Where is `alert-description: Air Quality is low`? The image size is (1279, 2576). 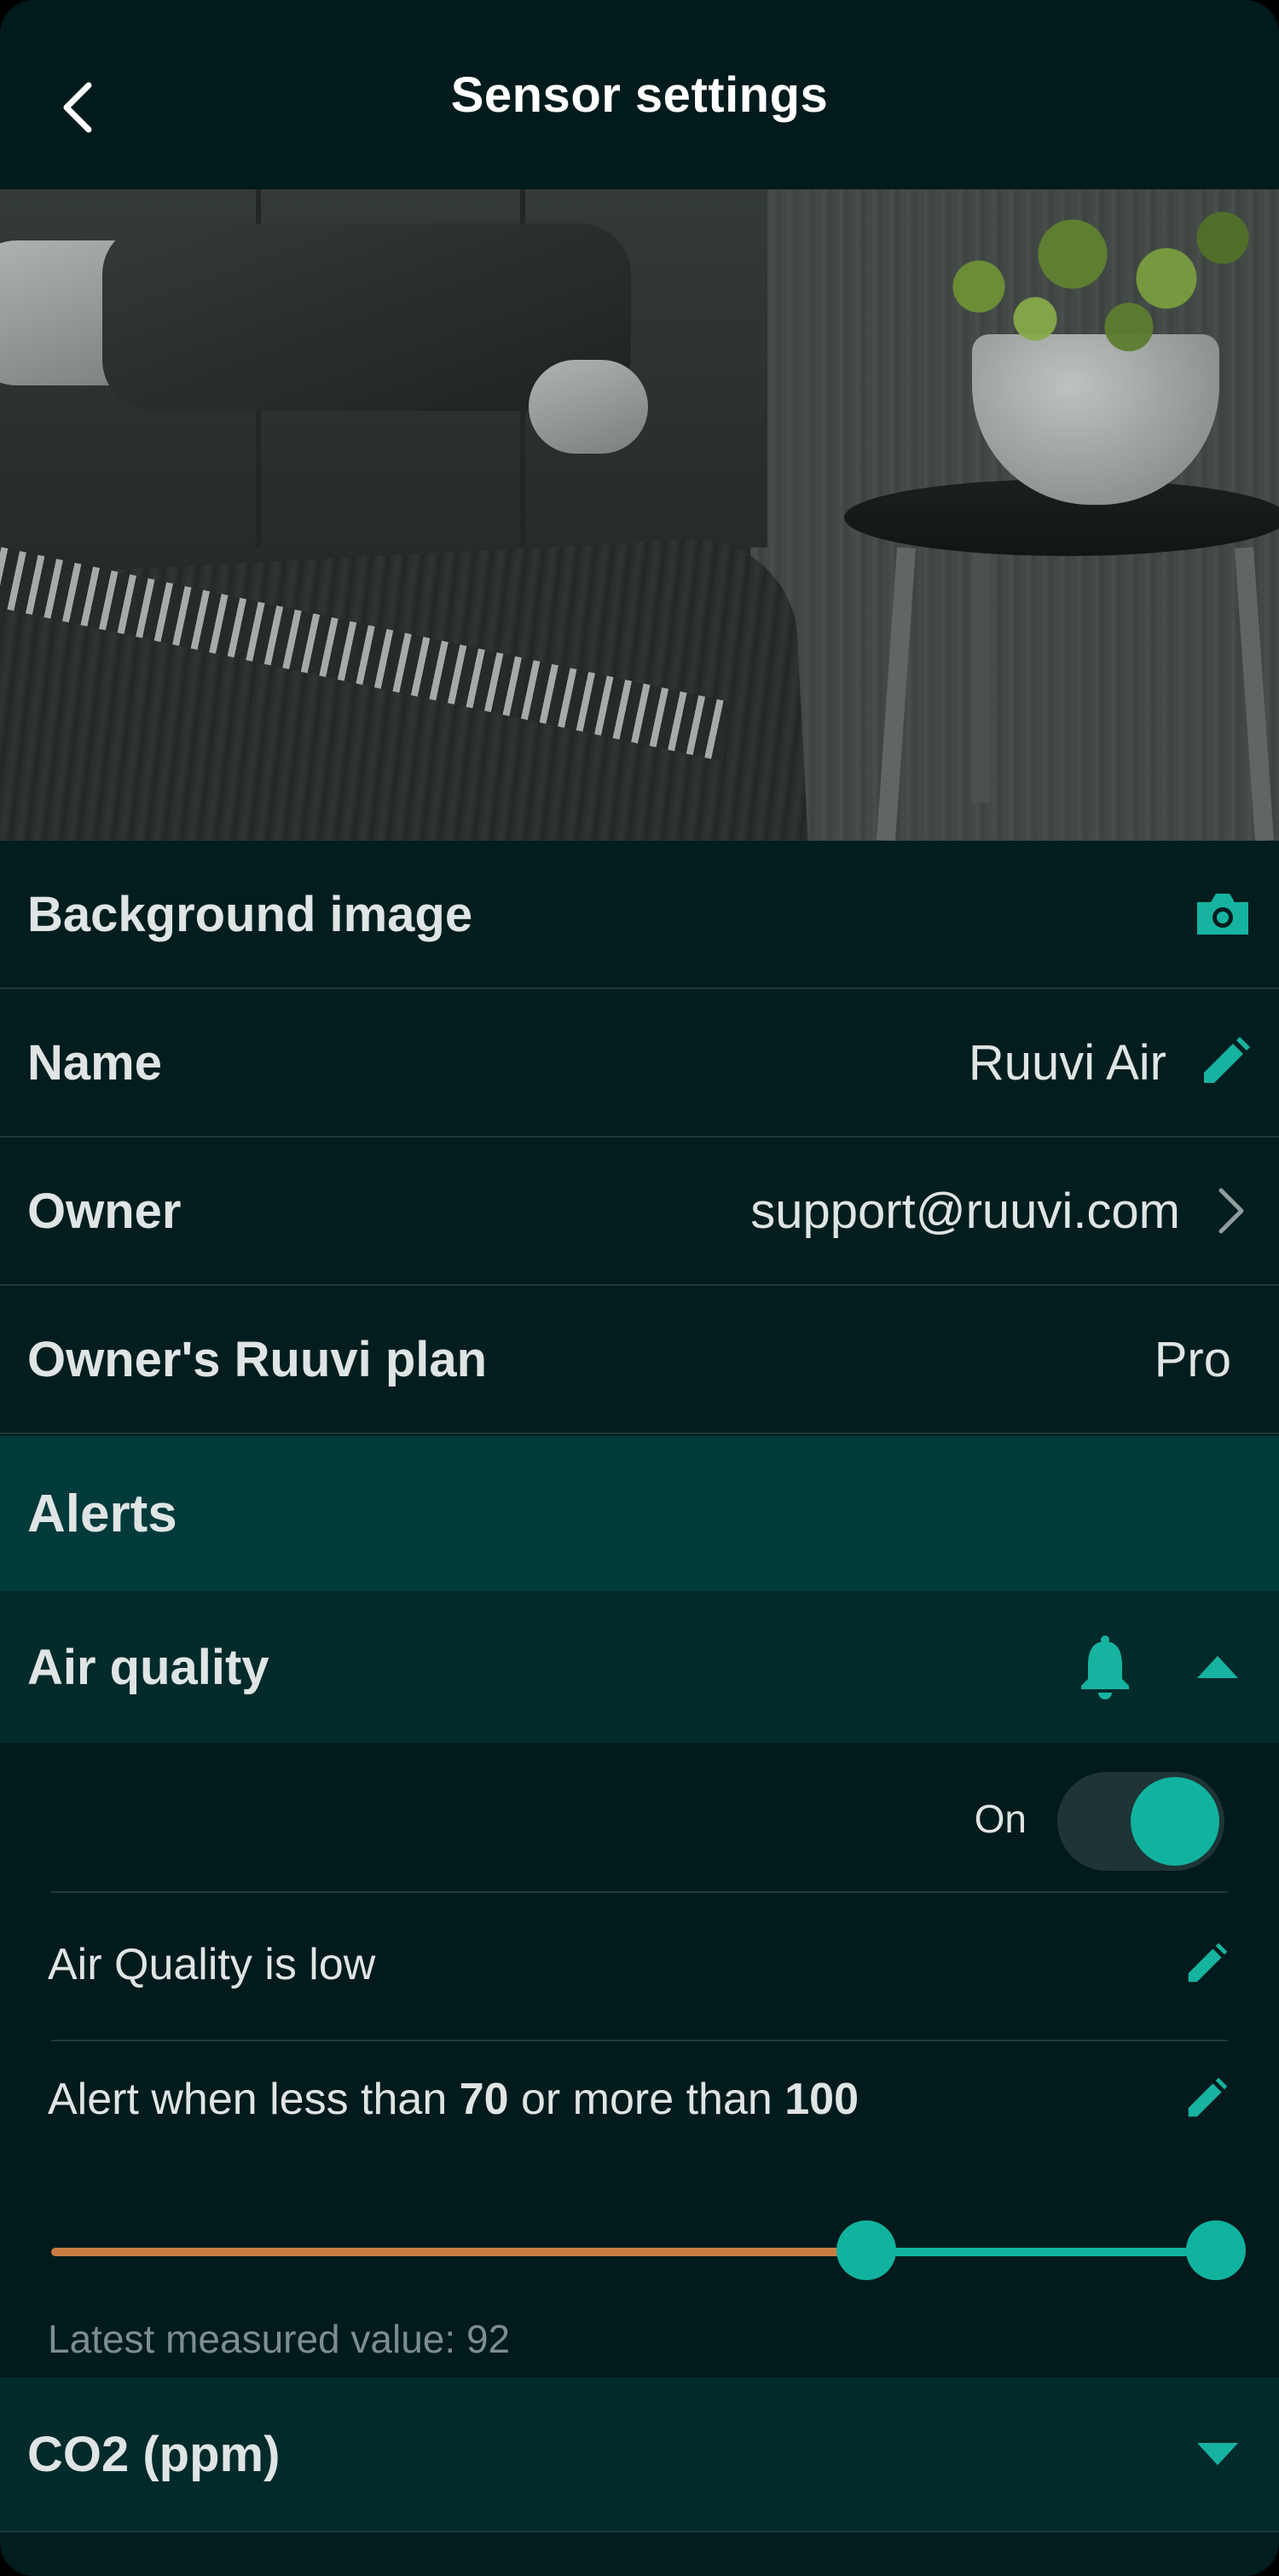 alert-description: Air Quality is low is located at coordinates (212, 1964).